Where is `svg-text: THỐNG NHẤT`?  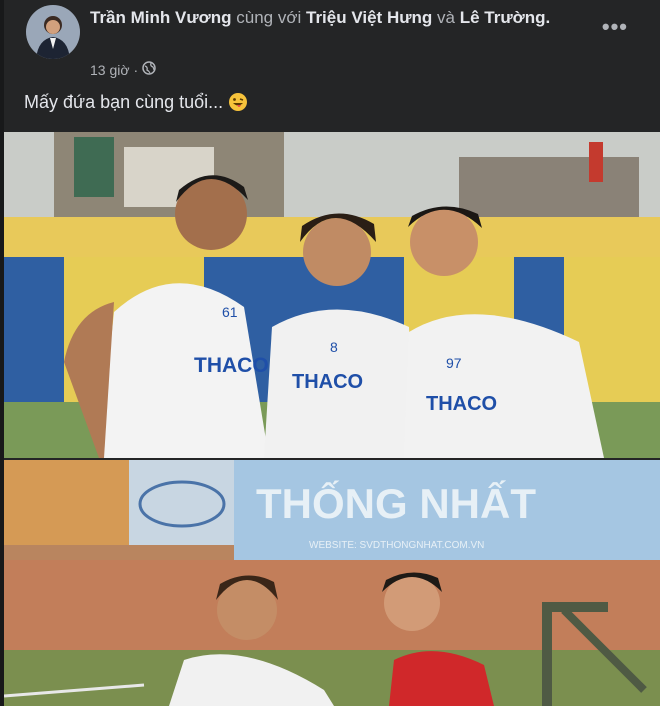
svg-text: THỐNG NHẤT is located at coordinates (396, 503).